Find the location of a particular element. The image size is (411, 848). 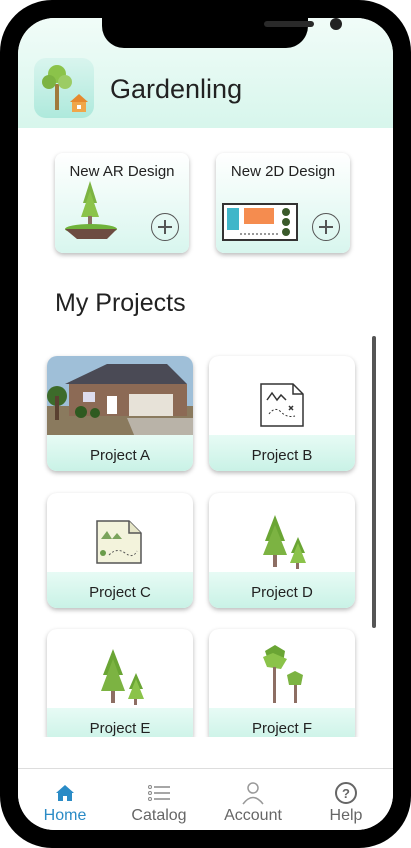

app-logo is located at coordinates (64, 88).